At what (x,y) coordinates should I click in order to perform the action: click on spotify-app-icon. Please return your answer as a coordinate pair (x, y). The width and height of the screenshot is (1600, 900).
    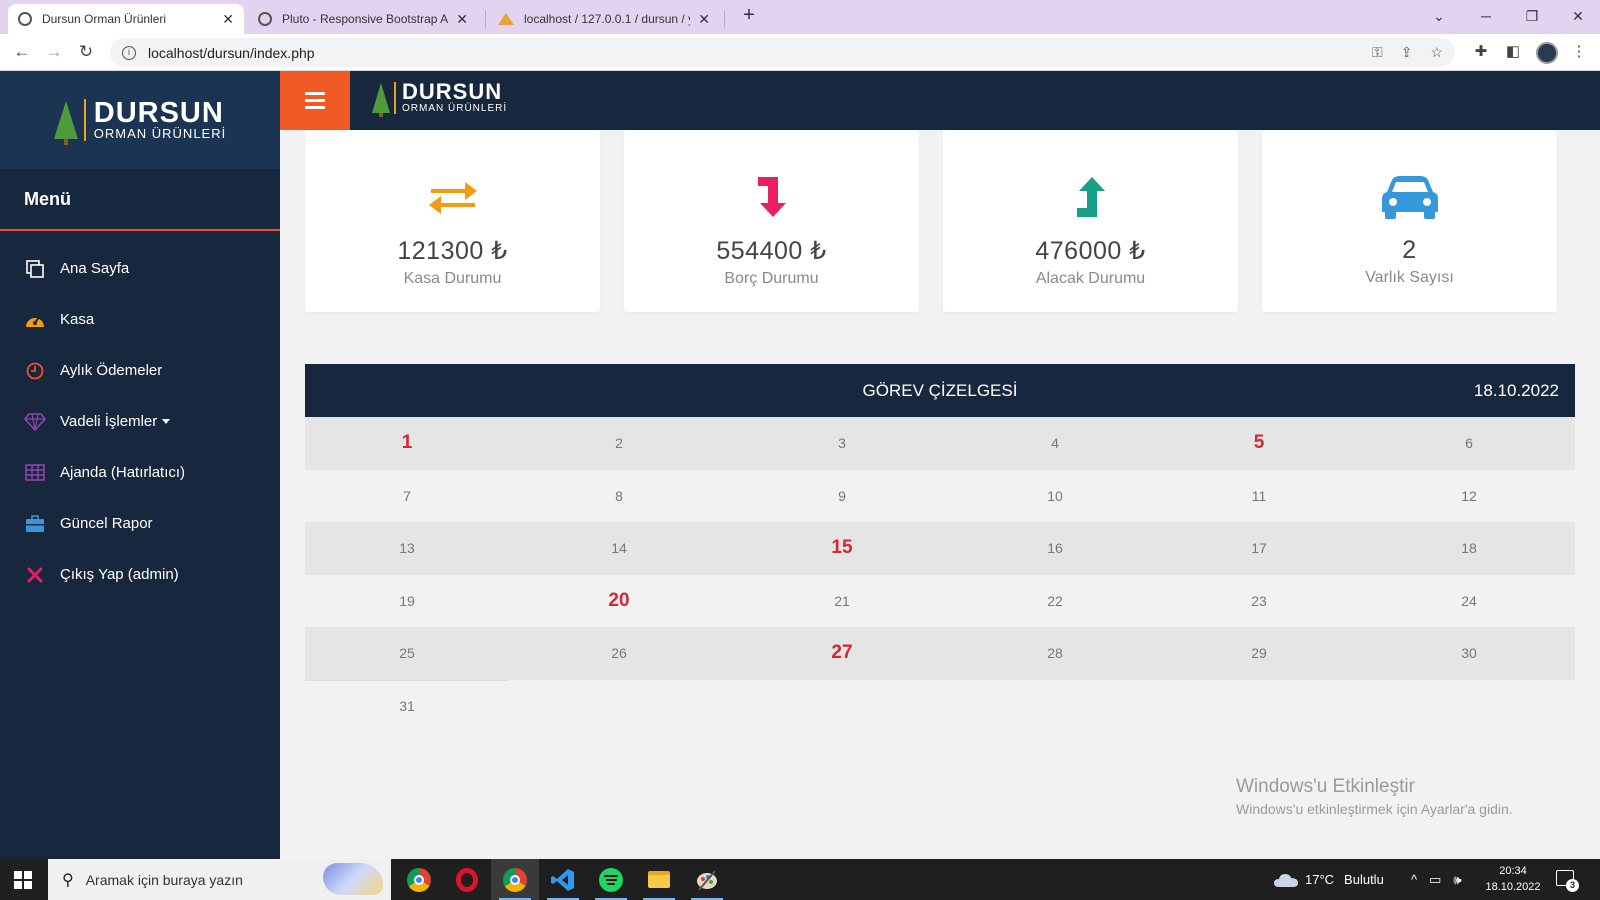
    Looking at the image, I should click on (611, 879).